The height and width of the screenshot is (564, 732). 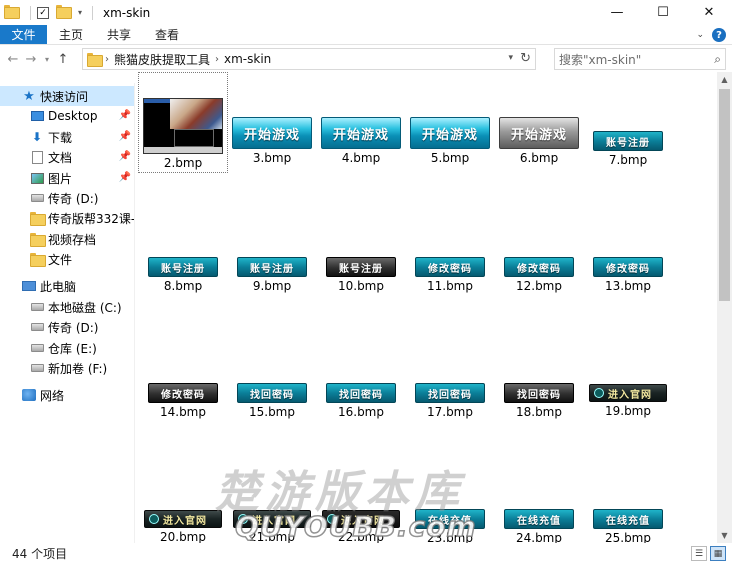 I want to click on breadcrumb-parent: 熊猫皮肤提取工具, so click(x=162, y=59).